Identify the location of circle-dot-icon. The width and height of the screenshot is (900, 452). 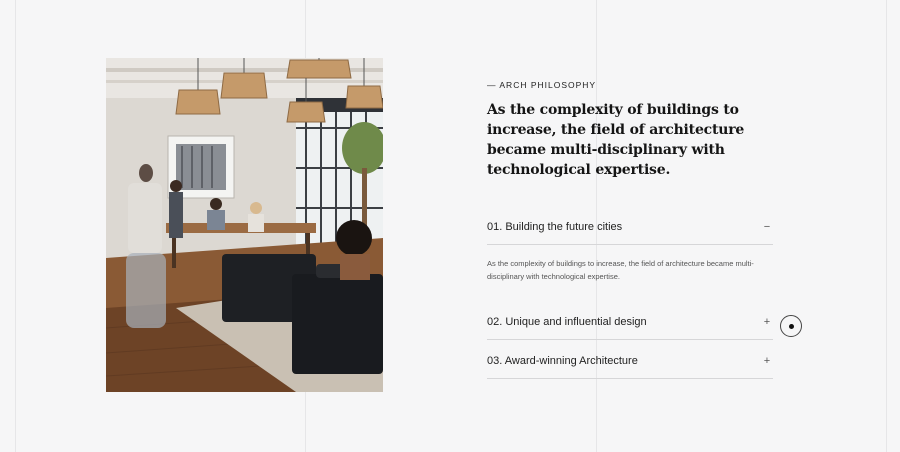
(791, 326).